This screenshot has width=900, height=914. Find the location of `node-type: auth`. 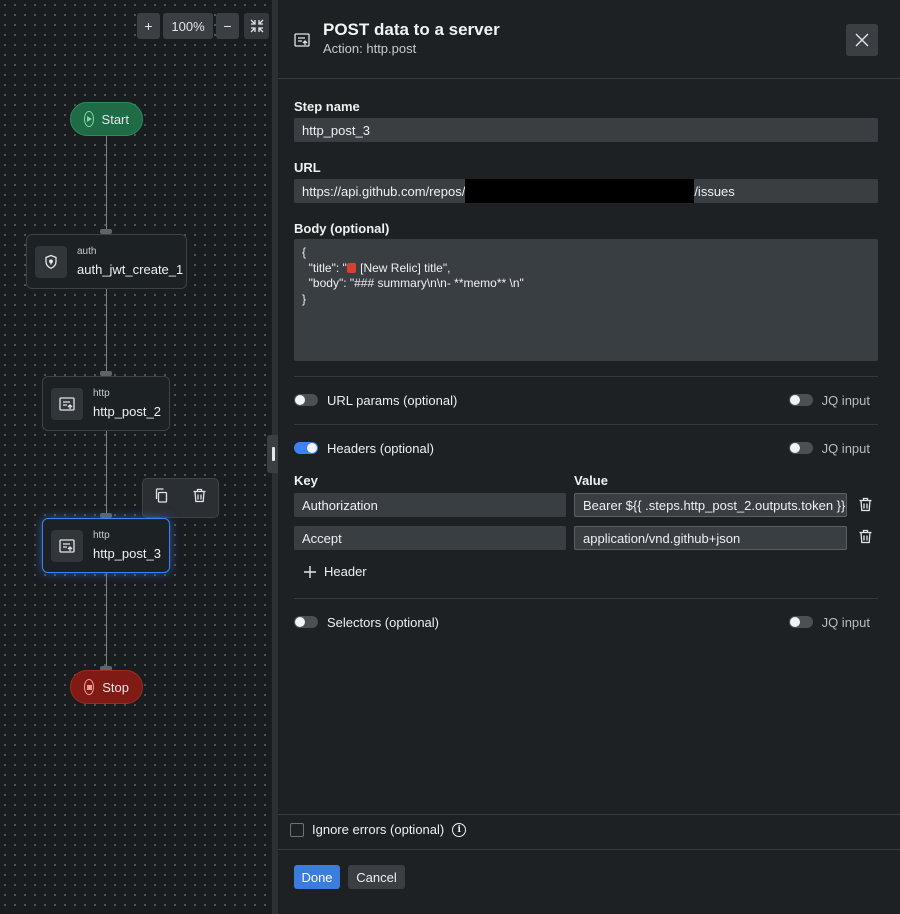

node-type: auth is located at coordinates (87, 251).